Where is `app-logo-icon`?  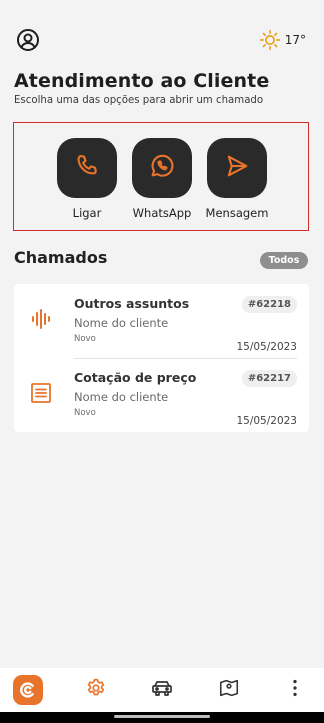 app-logo-icon is located at coordinates (28, 690).